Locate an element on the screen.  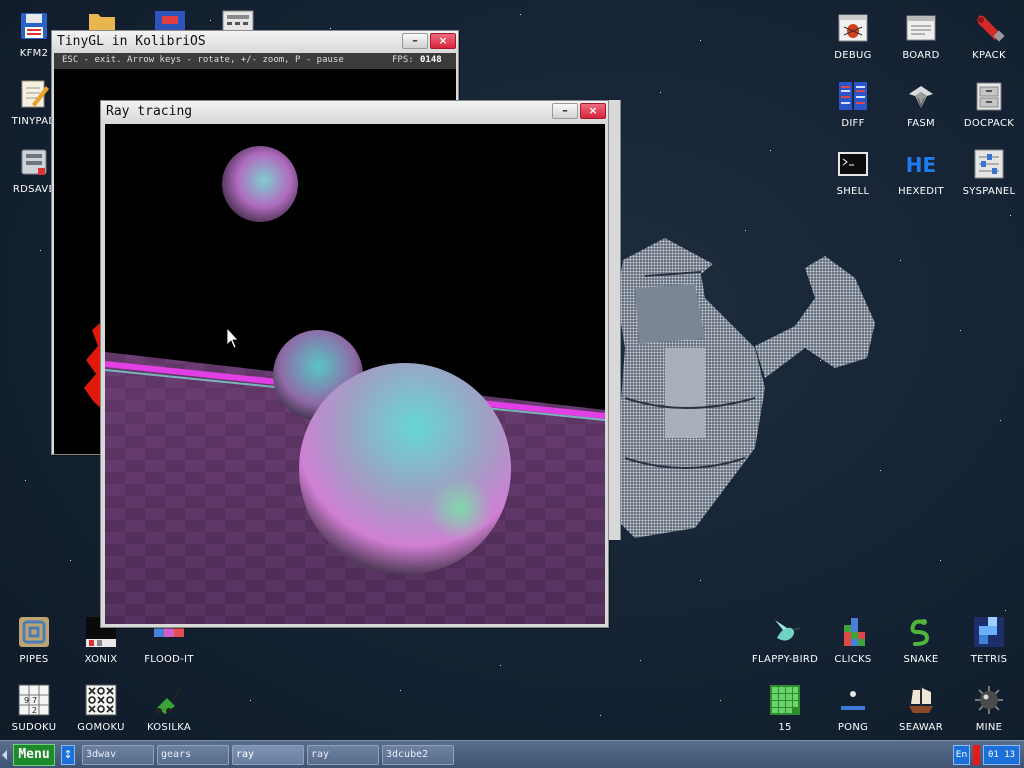
top-sphere is located at coordinates (260, 184).